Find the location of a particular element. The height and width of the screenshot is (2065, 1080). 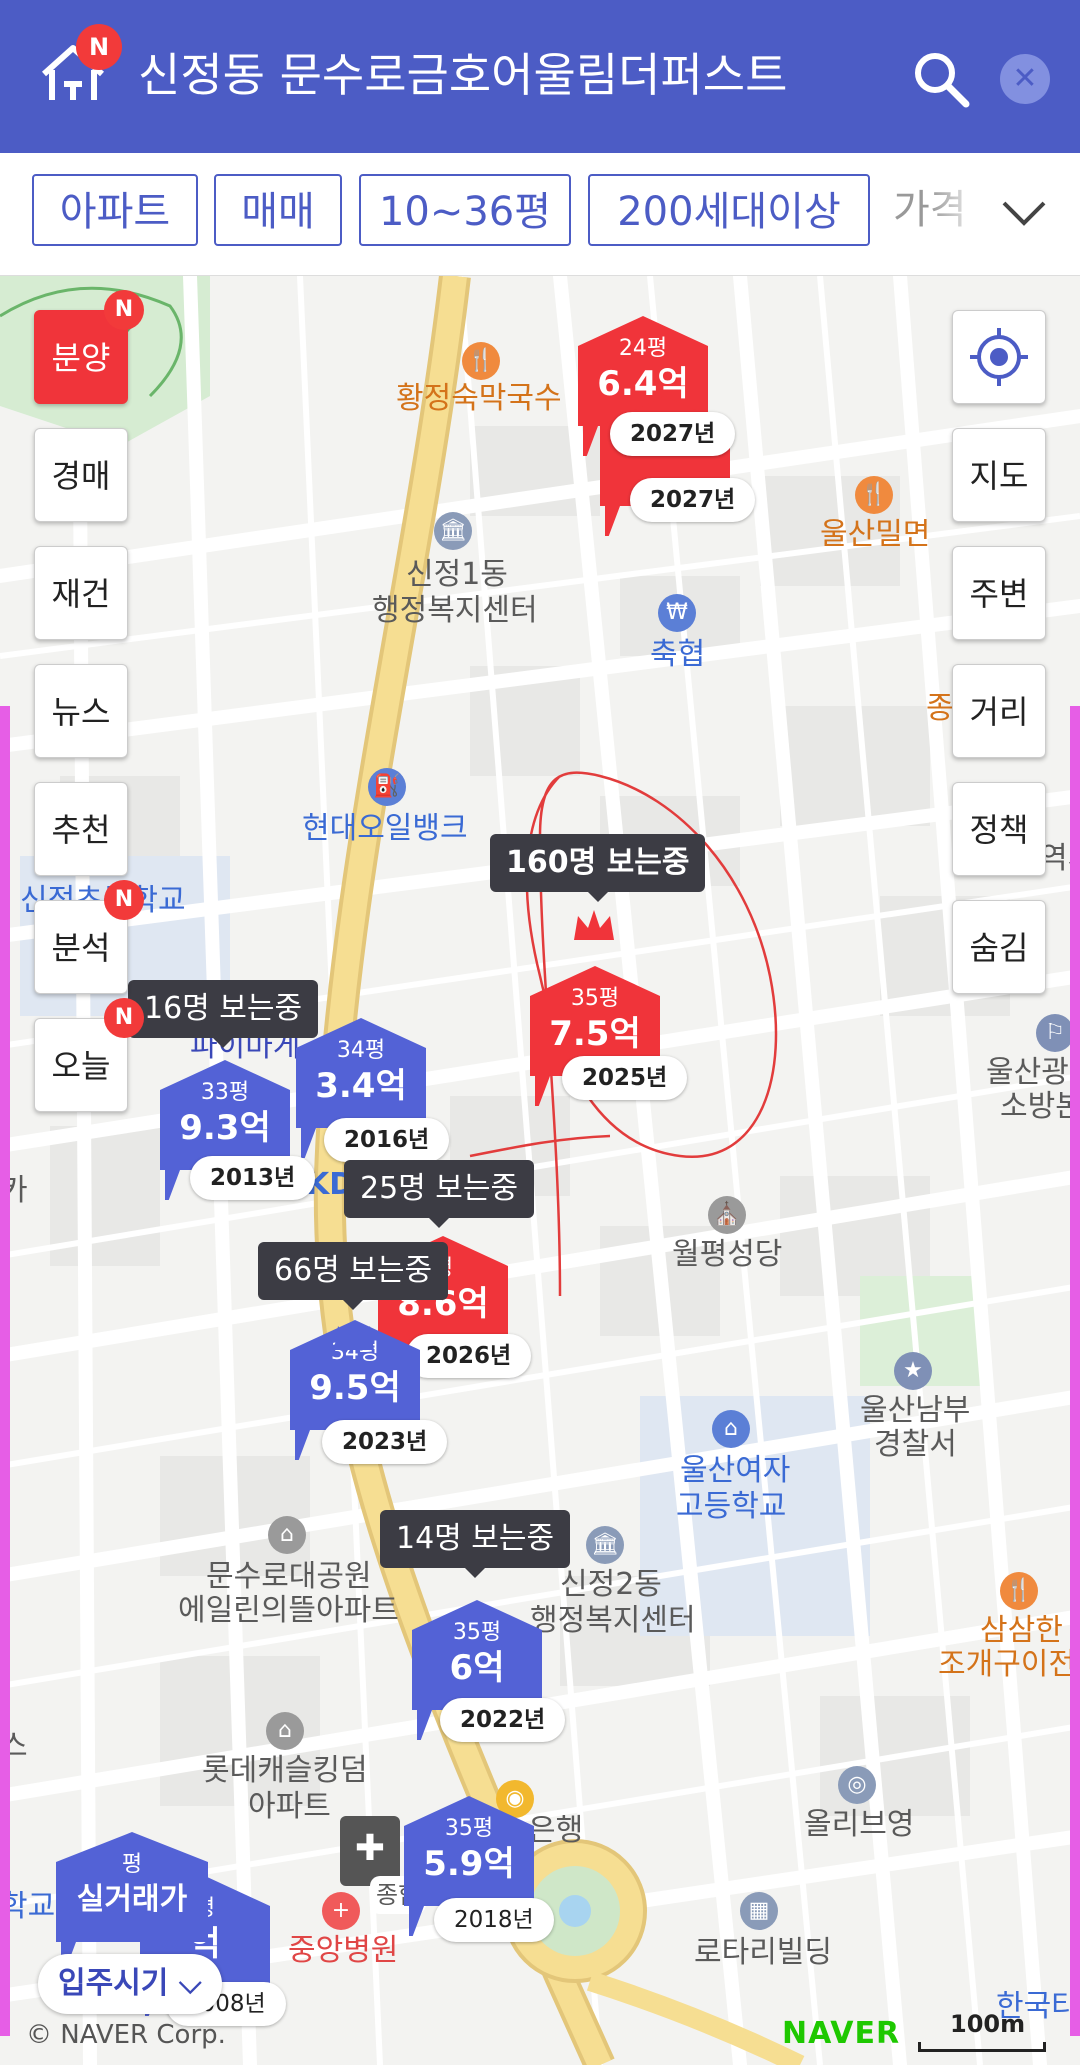

building-icon: ▦ is located at coordinates (759, 1911).